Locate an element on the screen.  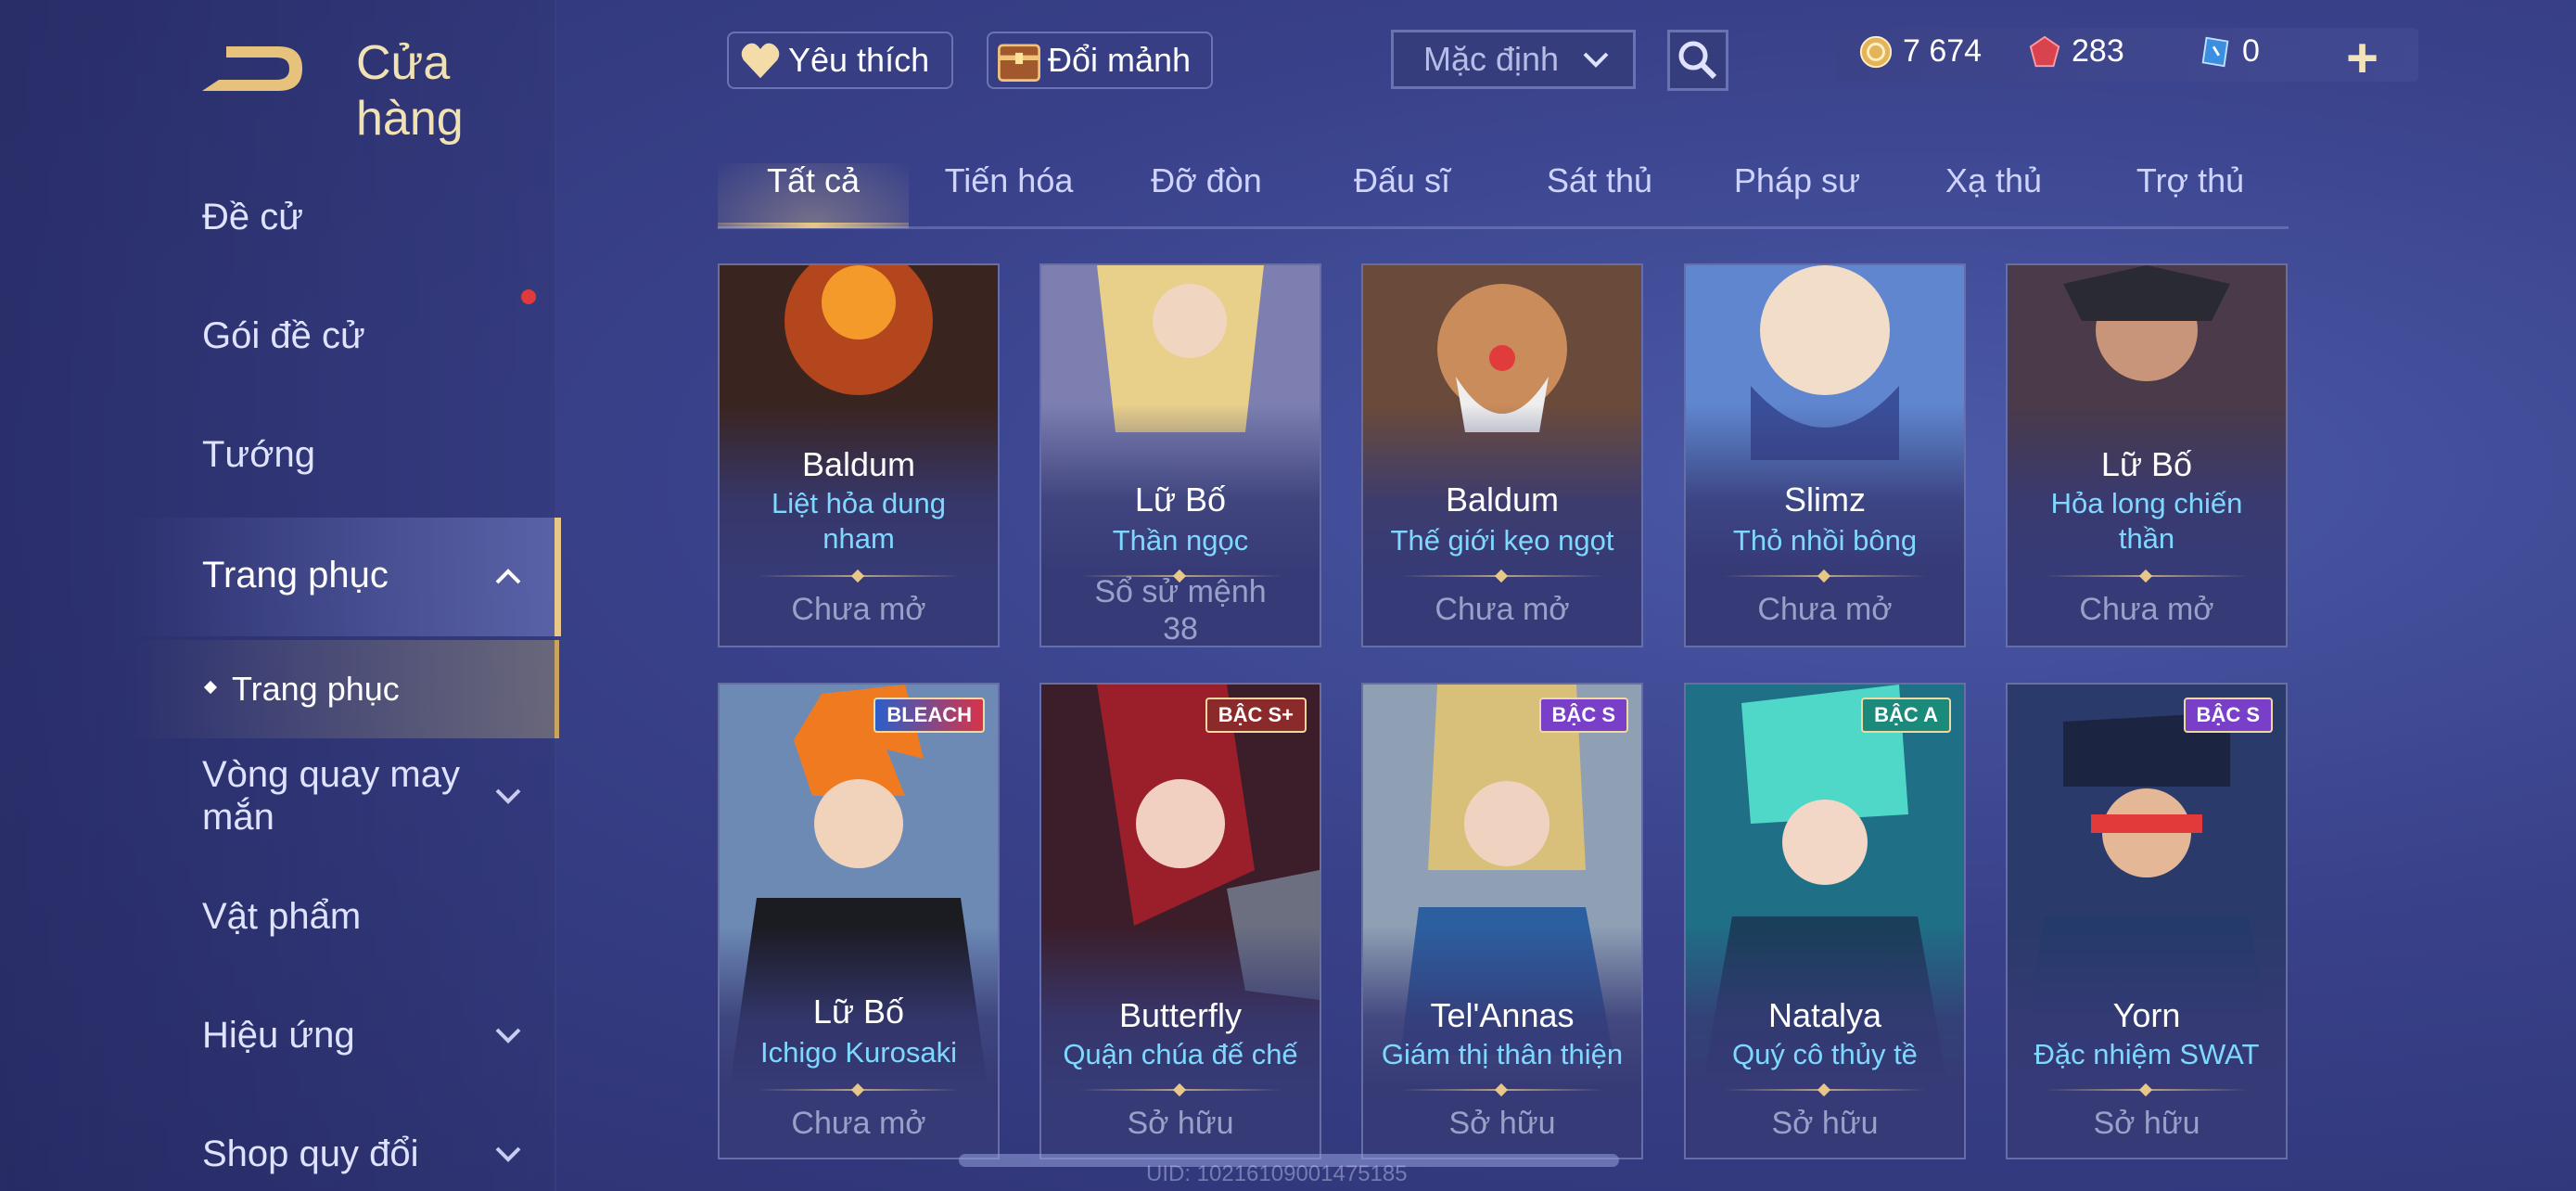
sort-dropdown-value: Mặc định is located at coordinates (1491, 59).